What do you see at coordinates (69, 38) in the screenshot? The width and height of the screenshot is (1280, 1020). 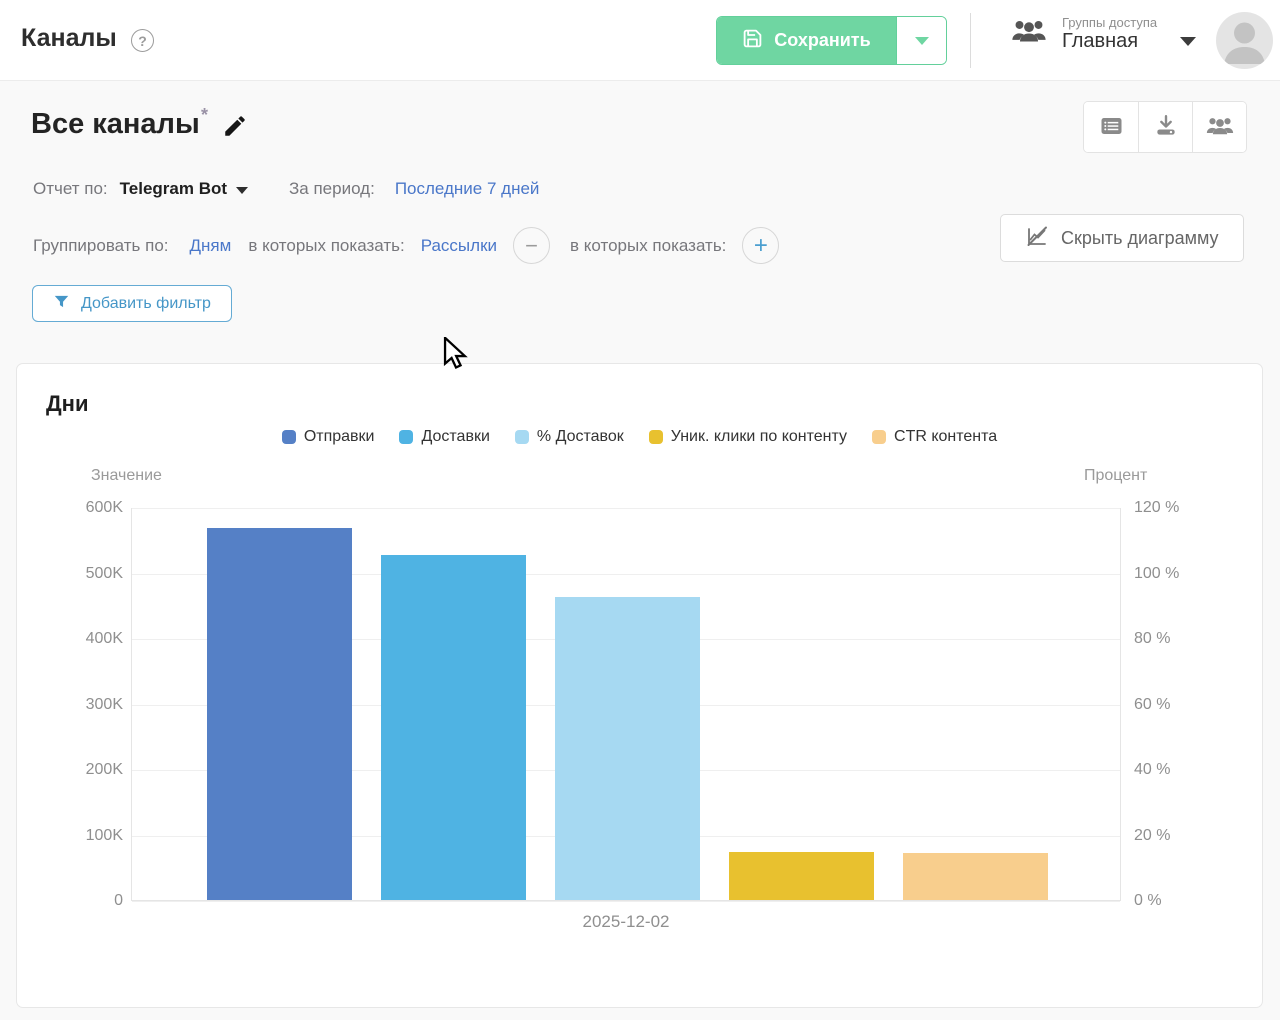 I see `page-title: Каналы` at bounding box center [69, 38].